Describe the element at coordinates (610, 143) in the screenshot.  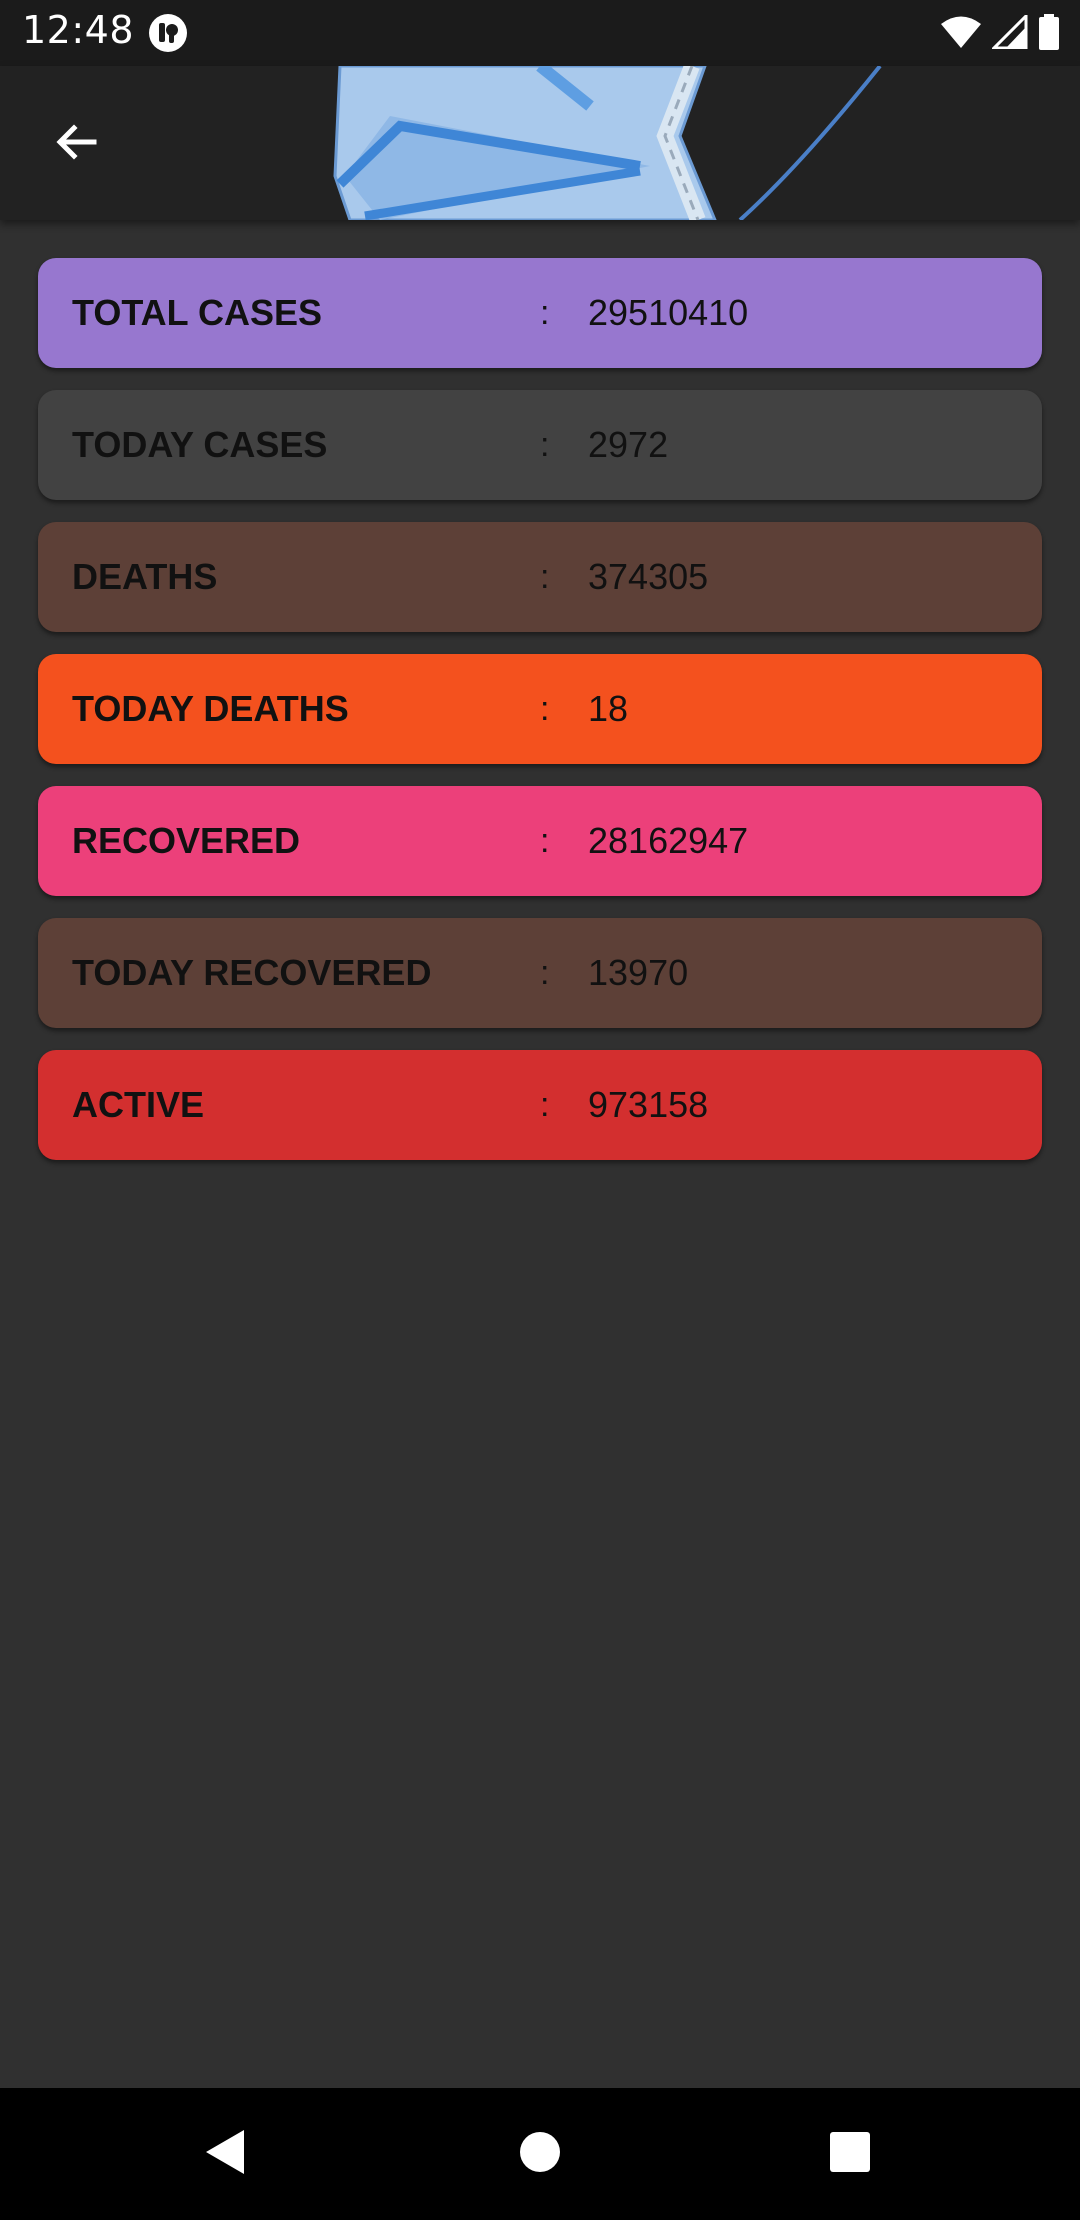
I see `face-mask-illustration` at that location.